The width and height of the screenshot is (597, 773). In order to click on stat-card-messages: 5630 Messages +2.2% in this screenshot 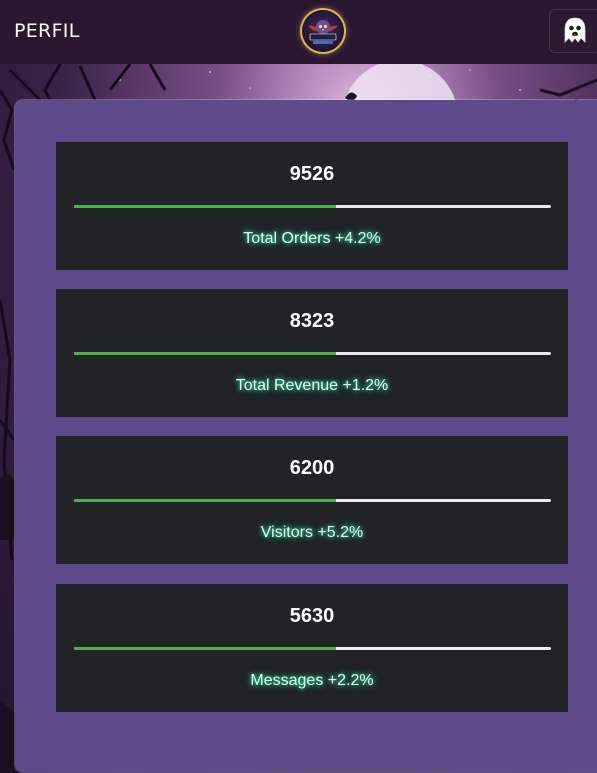, I will do `click(312, 648)`.